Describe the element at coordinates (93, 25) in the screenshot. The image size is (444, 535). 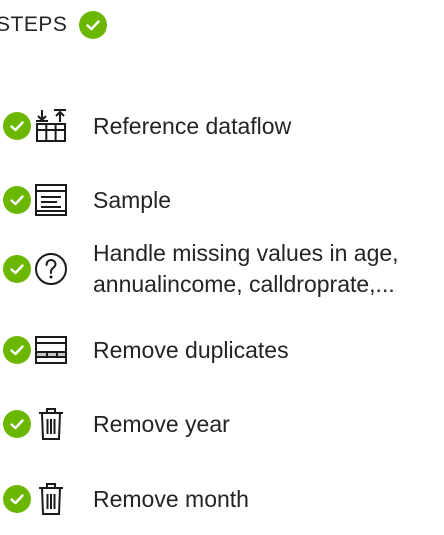
I see `success-check-icon` at that location.